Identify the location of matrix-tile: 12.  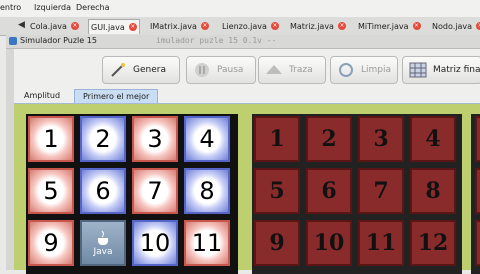
(433, 243).